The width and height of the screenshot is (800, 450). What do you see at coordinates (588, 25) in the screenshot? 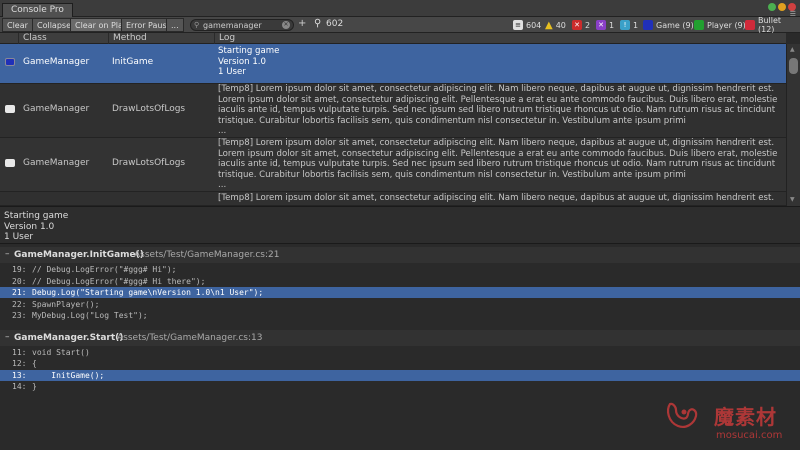
I see `filter-error-count: 2` at bounding box center [588, 25].